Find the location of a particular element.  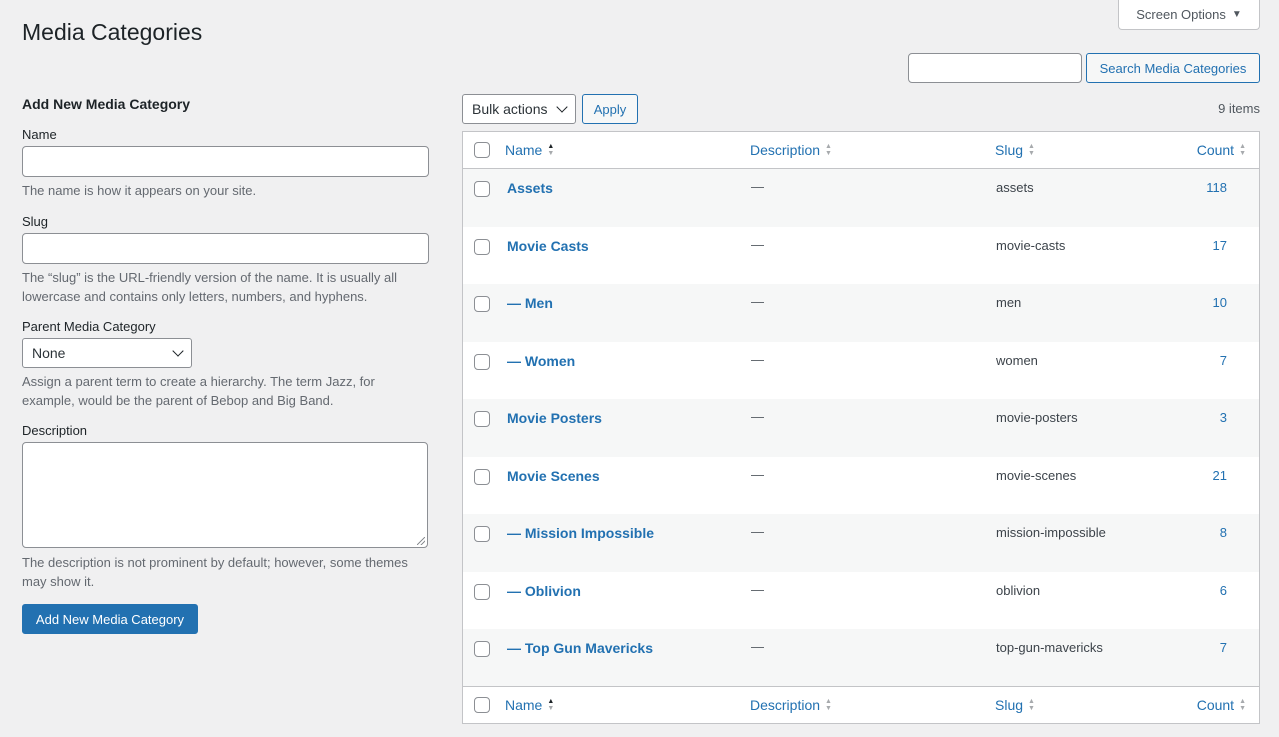

category-count-link: 6 is located at coordinates (1223, 590).